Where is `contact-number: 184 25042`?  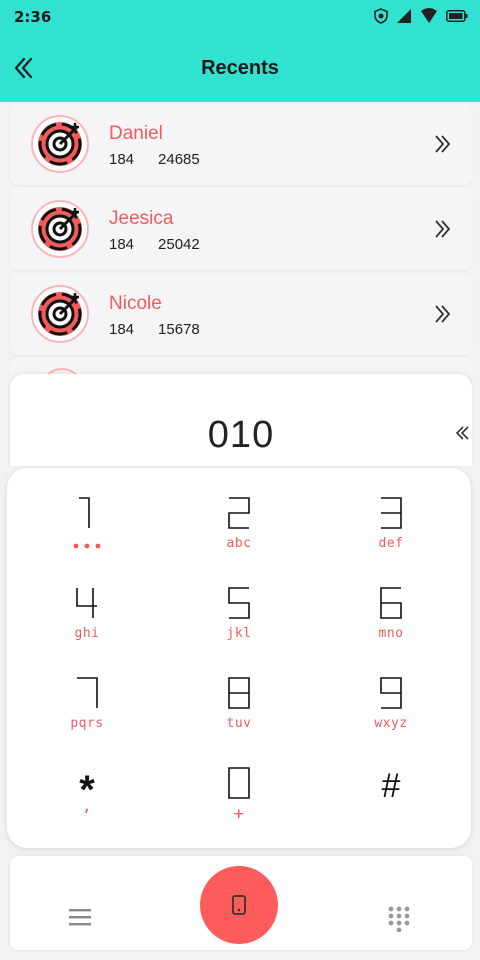
contact-number: 184 25042 is located at coordinates (154, 244).